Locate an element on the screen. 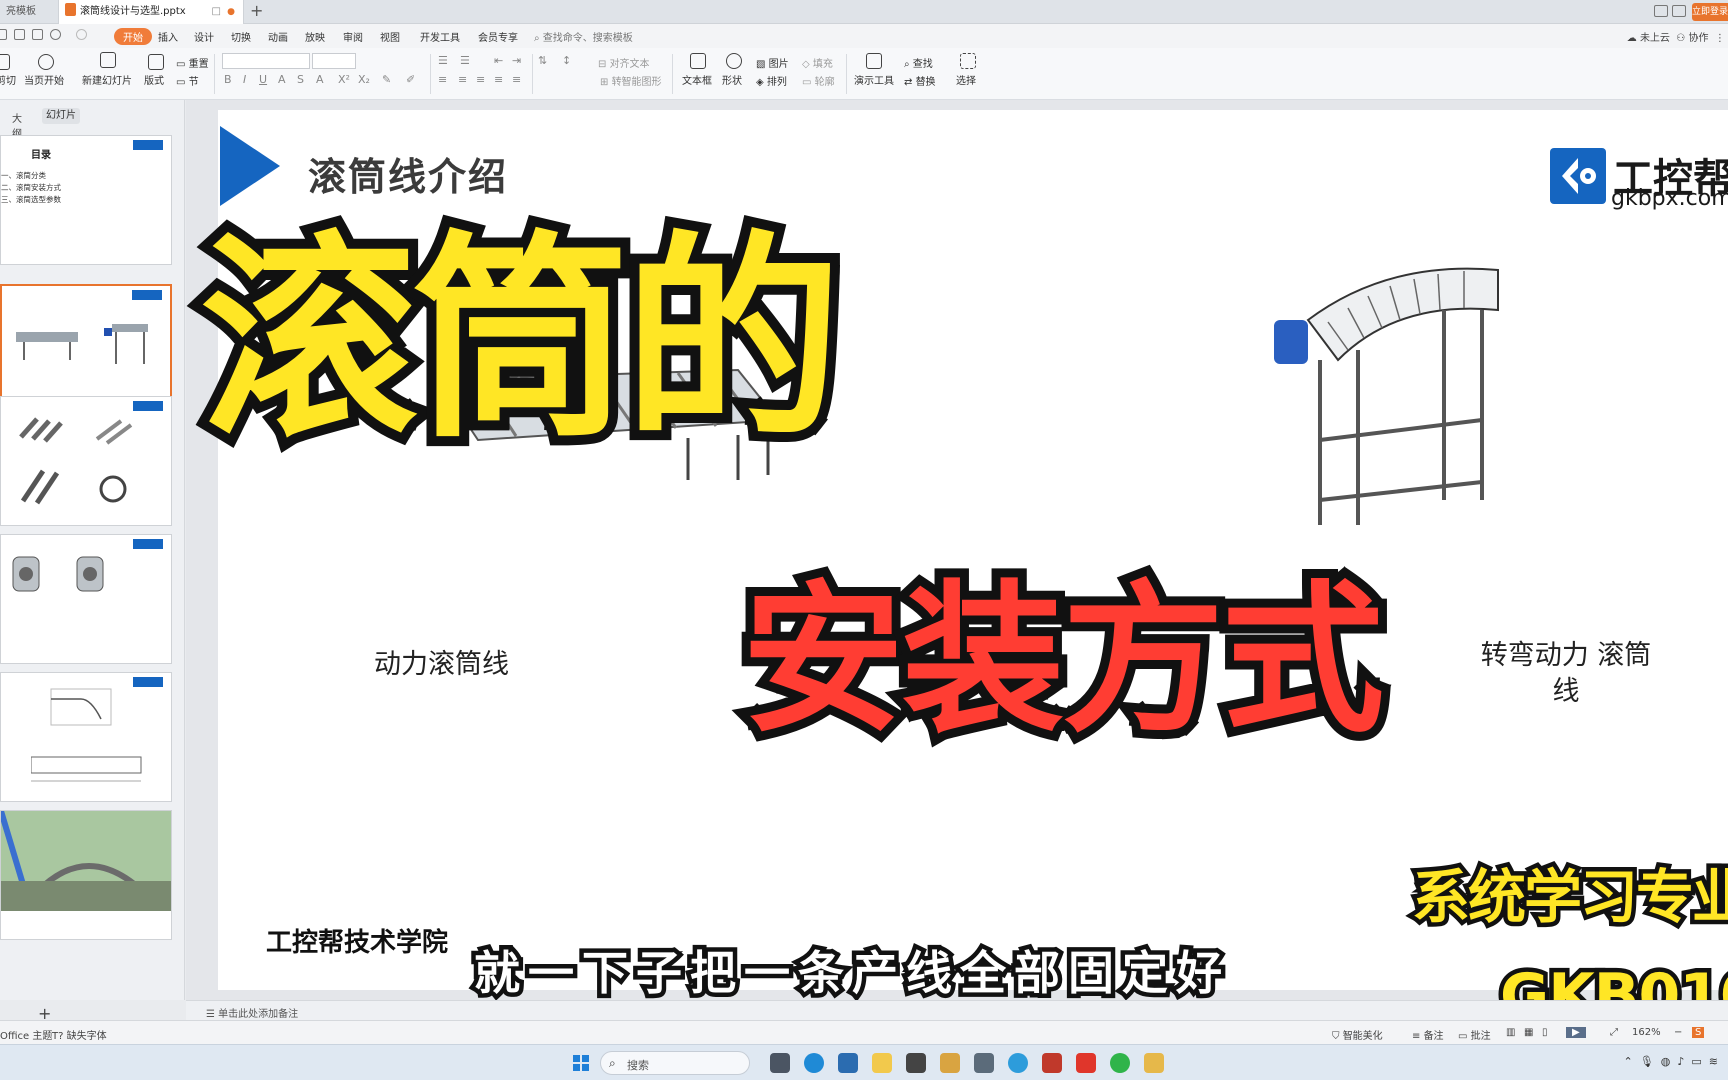  notes-bar: ☰ 单击此处添加备注 is located at coordinates (957, 1010).